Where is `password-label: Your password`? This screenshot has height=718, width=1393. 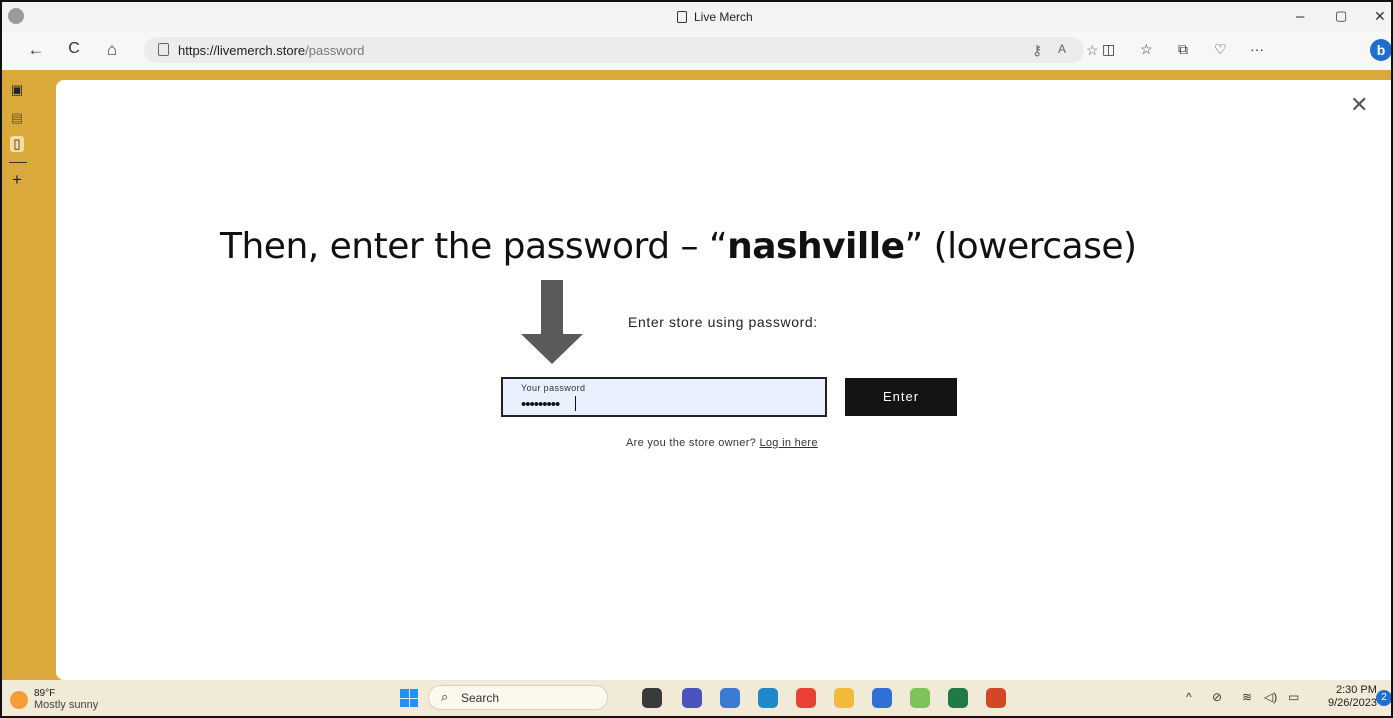 password-label: Your password is located at coordinates (553, 388).